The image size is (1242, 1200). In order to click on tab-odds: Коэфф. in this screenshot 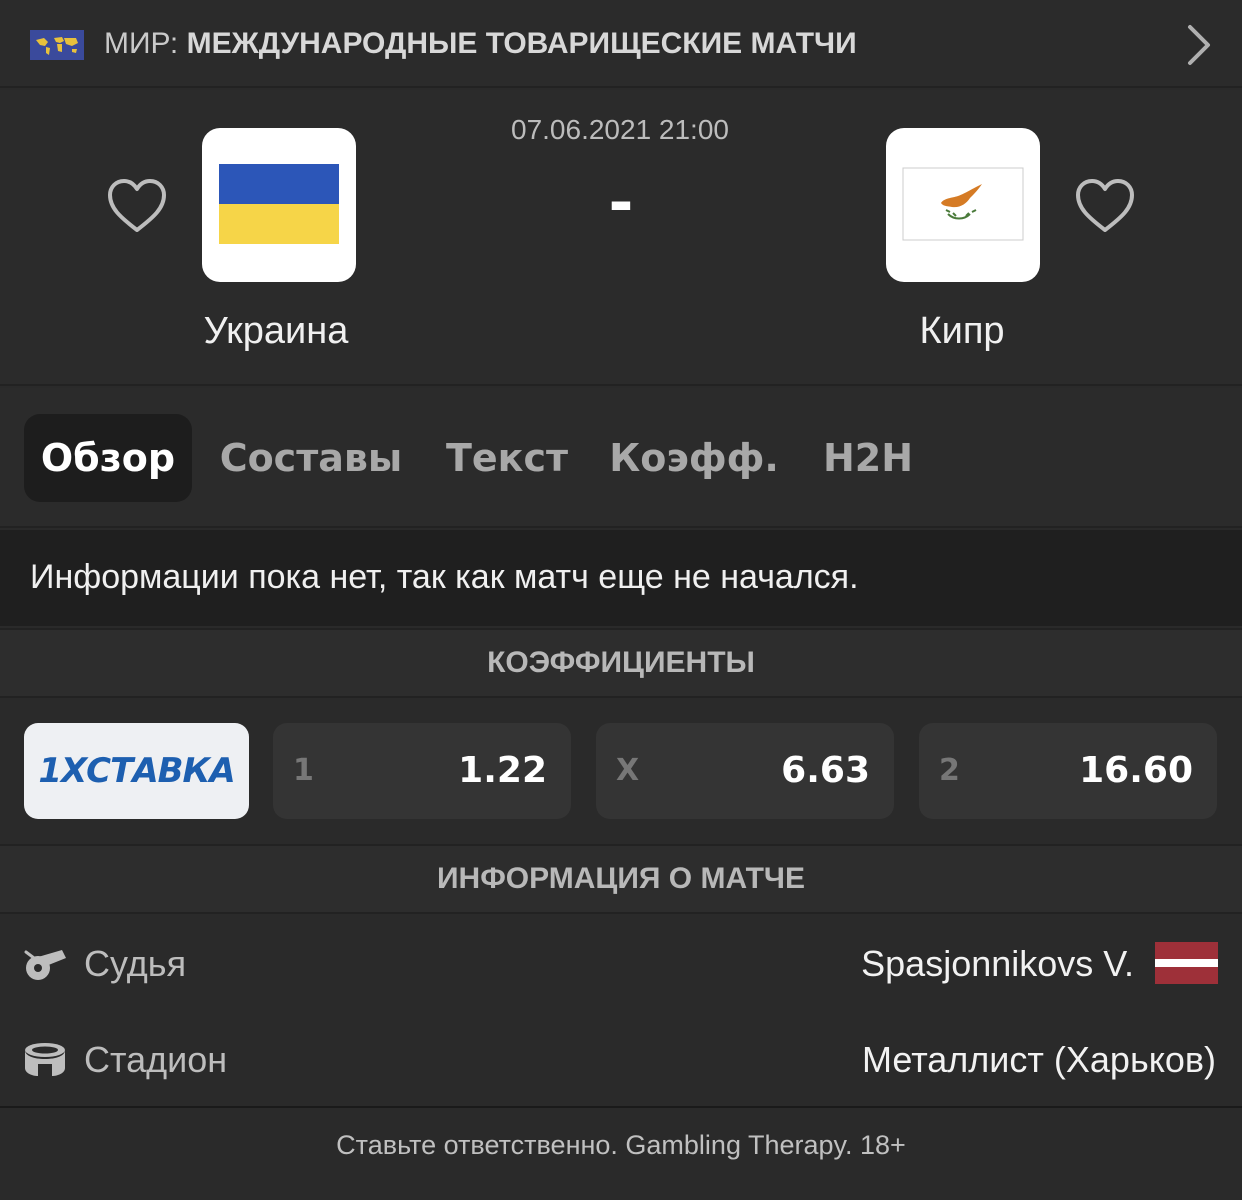, I will do `click(694, 458)`.